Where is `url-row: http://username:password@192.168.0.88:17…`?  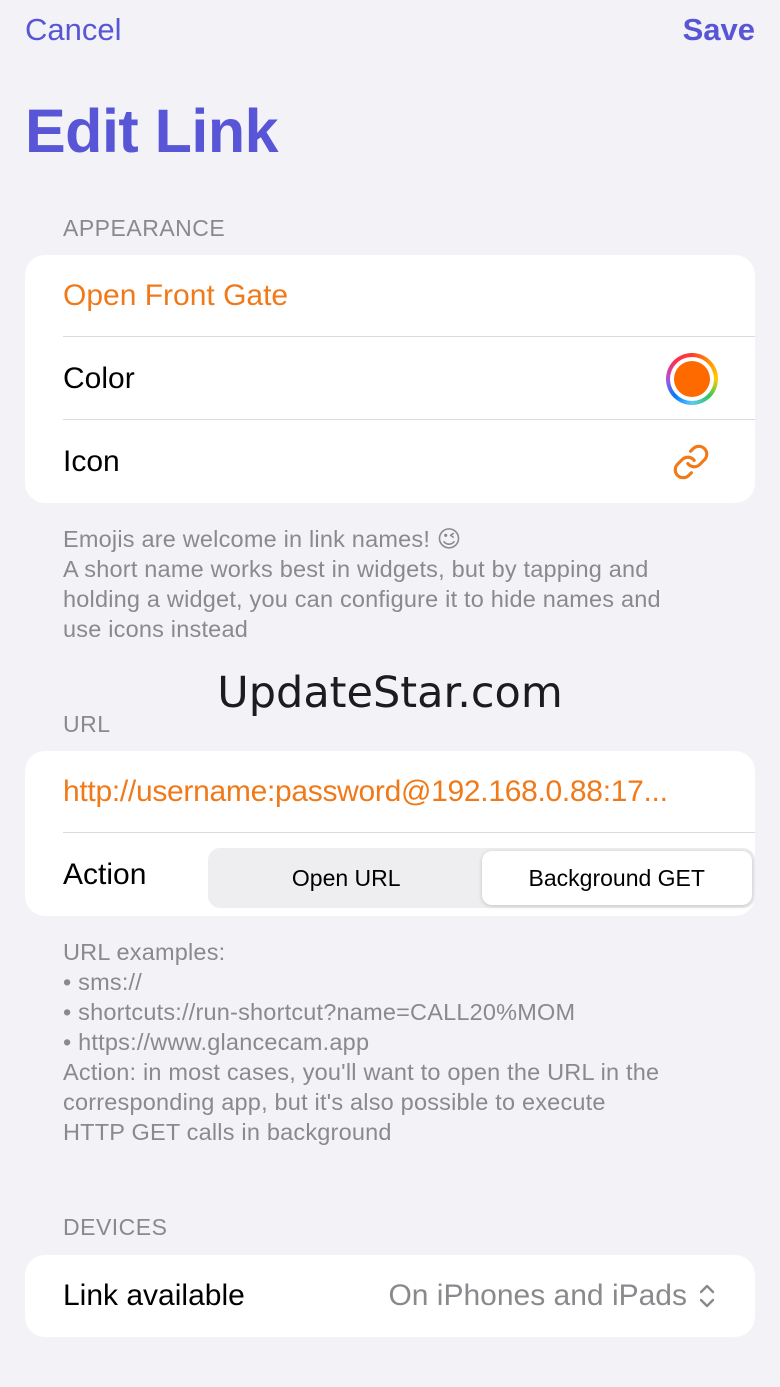
url-row: http://username:password@192.168.0.88:17… is located at coordinates (409, 792).